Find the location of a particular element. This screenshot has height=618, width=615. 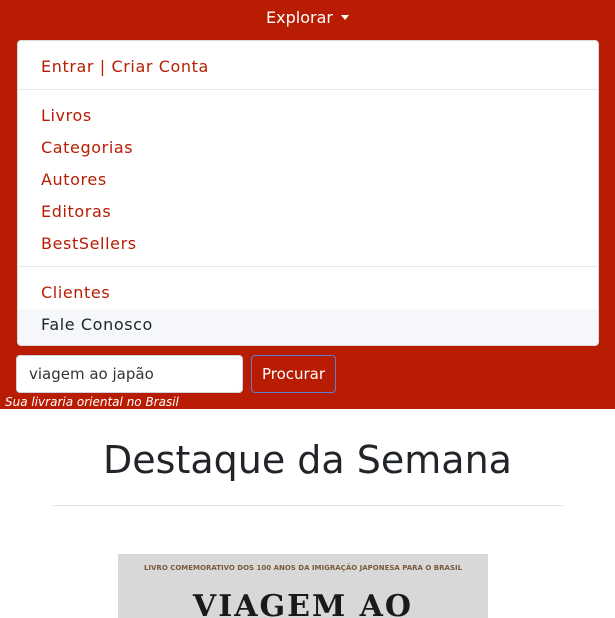

caret-down-icon is located at coordinates (344, 17).